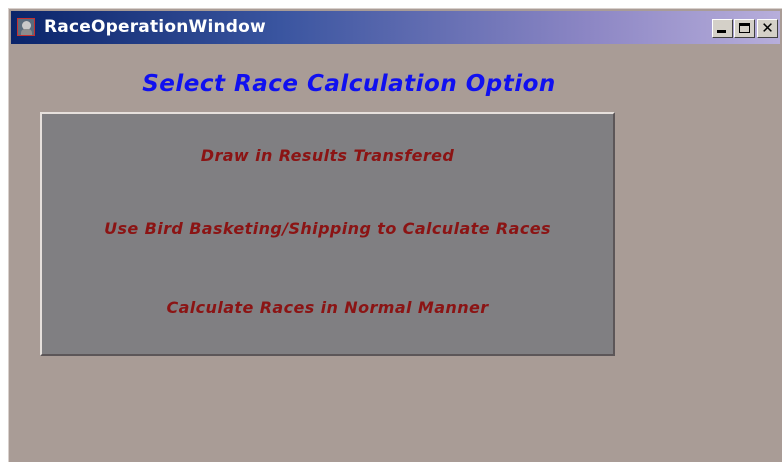  I want to click on option-draw-in-results: Draw in Results Transfered, so click(327, 155).